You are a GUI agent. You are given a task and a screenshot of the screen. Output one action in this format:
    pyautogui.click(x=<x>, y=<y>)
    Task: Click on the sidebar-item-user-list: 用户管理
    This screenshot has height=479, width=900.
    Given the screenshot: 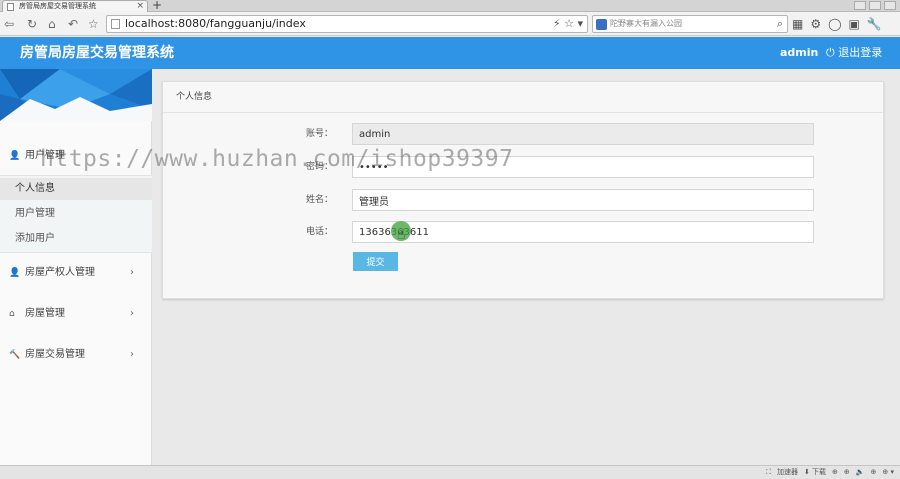 What is the action you would take?
    pyautogui.click(x=76, y=214)
    